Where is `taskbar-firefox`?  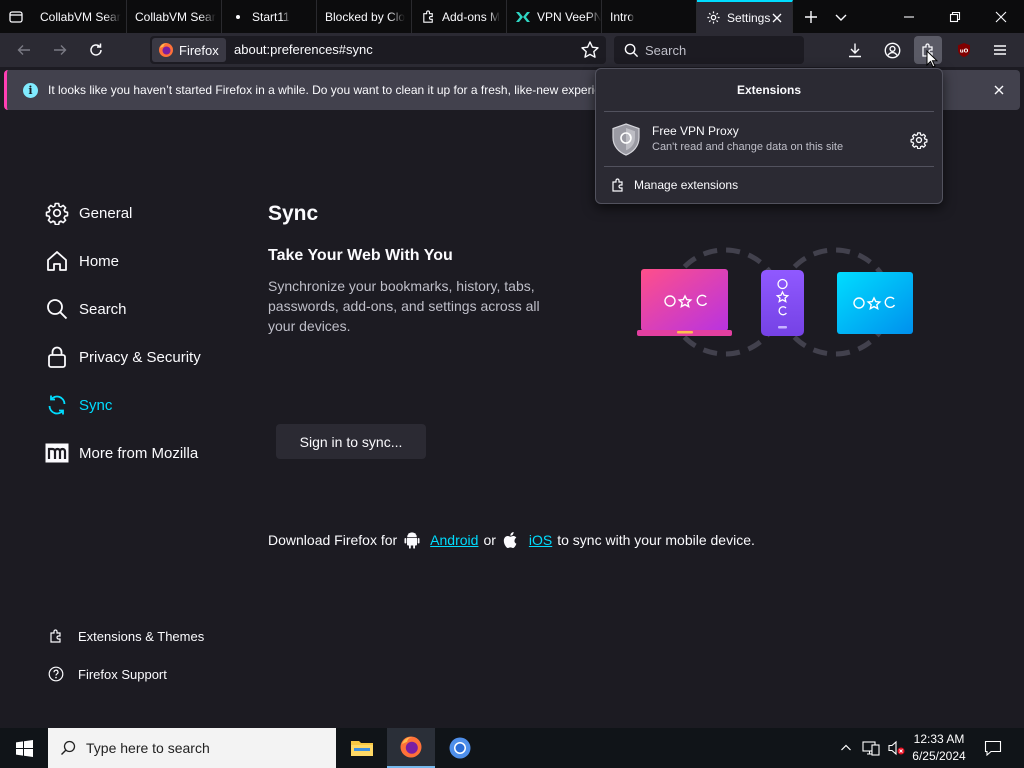 taskbar-firefox is located at coordinates (411, 748).